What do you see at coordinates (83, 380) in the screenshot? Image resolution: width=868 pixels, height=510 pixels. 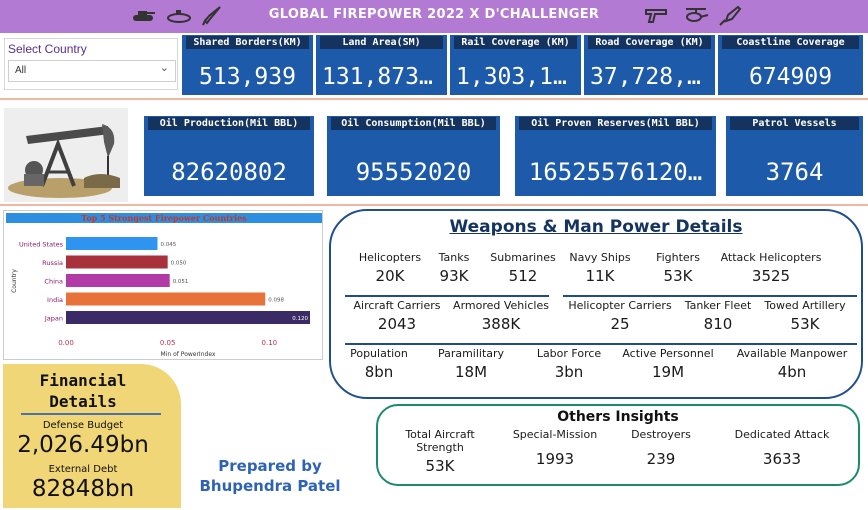 I see `financial-title-line1: Financial` at bounding box center [83, 380].